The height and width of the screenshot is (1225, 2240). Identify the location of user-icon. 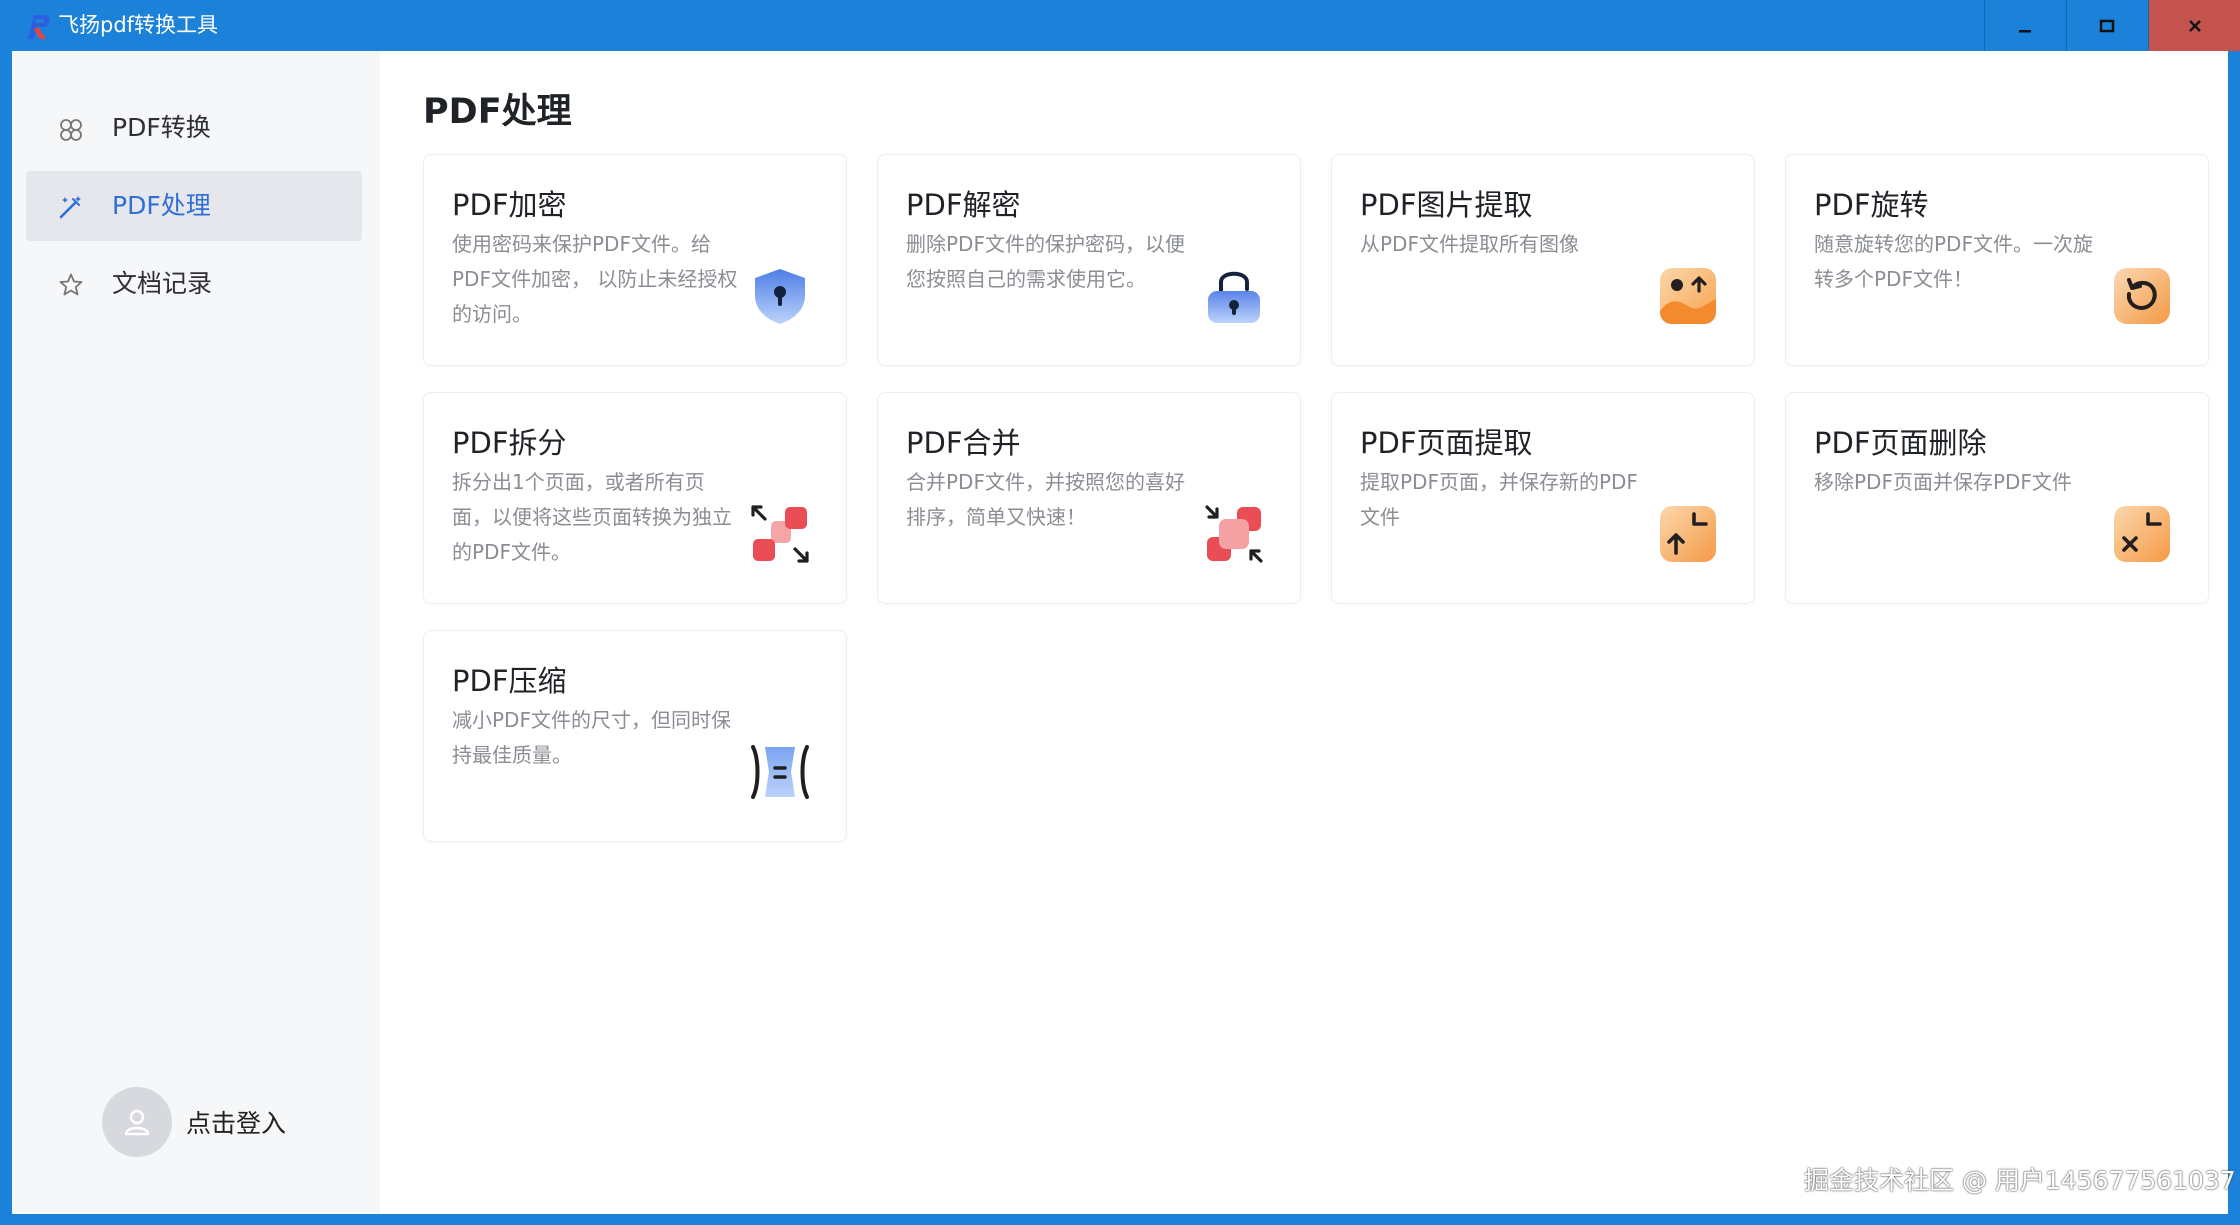
(137, 1122).